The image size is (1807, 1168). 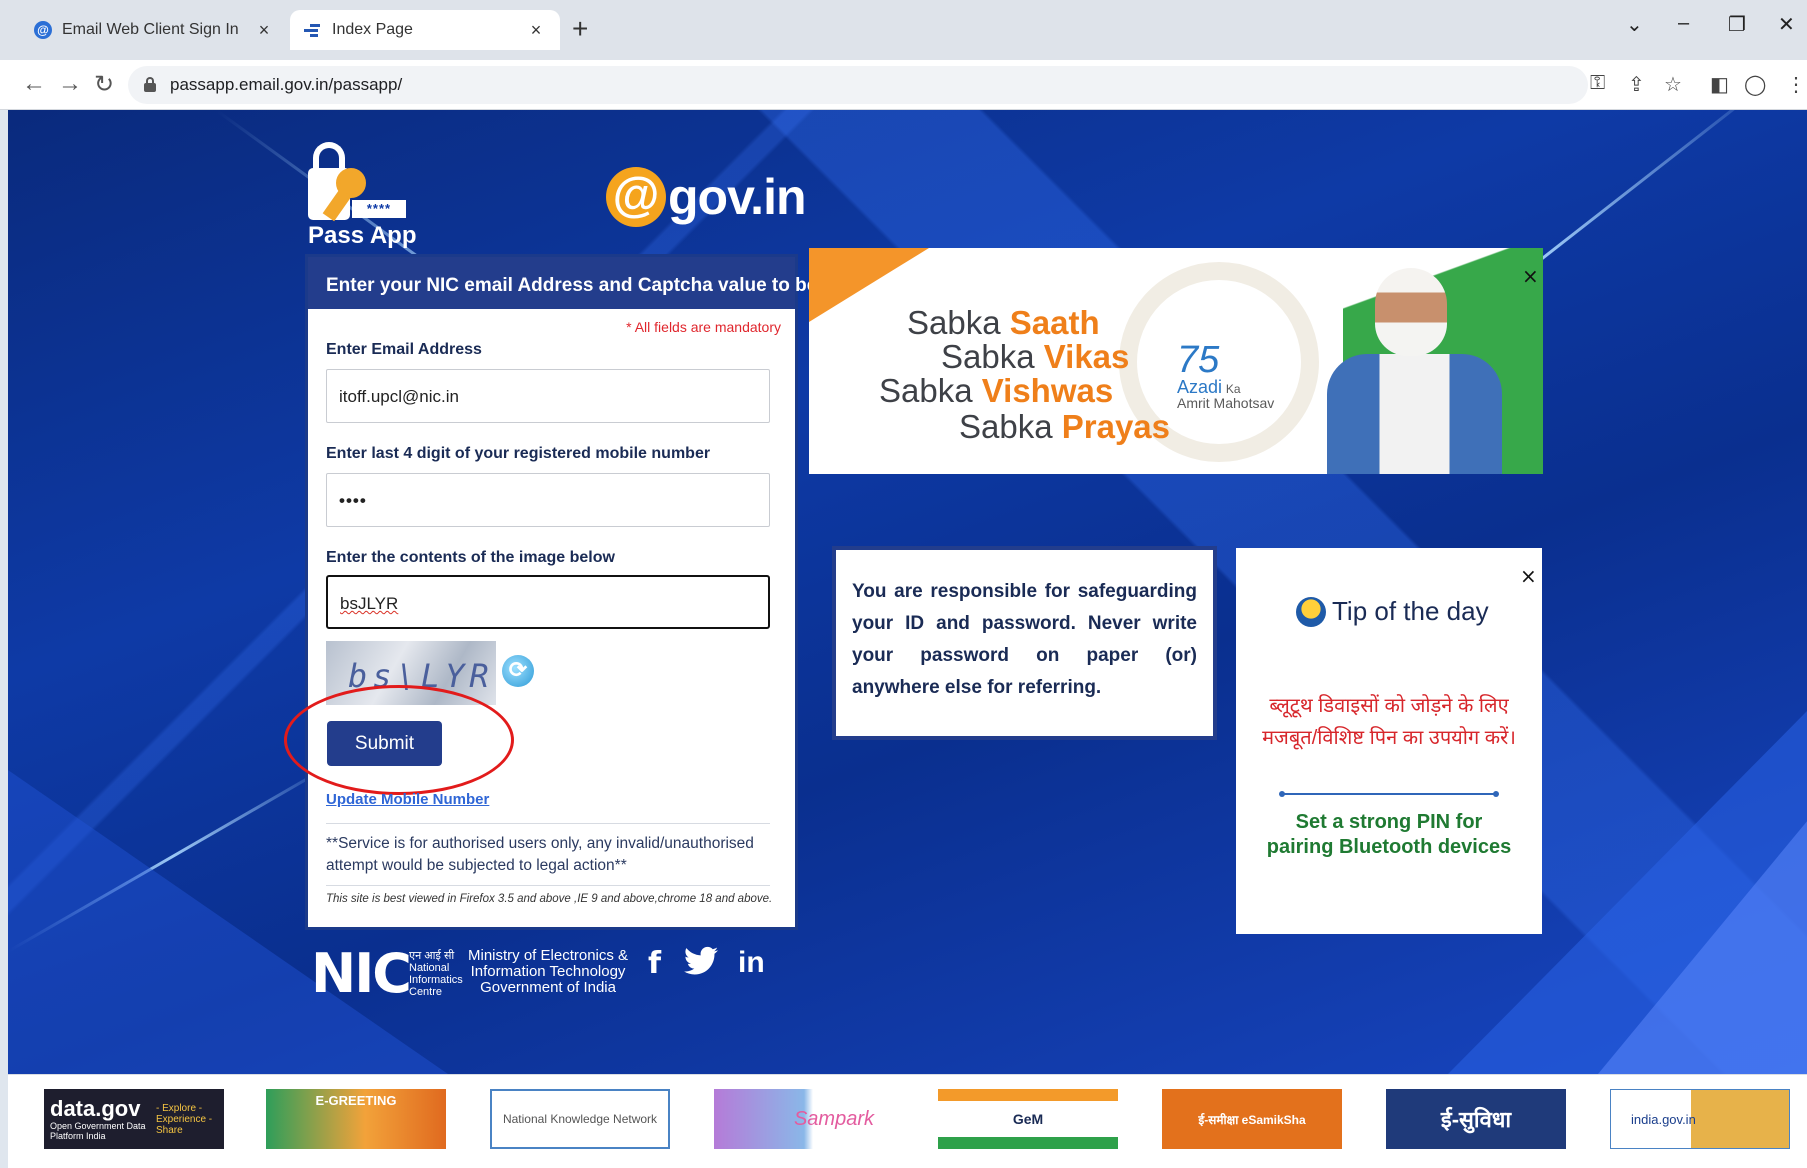 I want to click on nic-line: Informatics, so click(x=436, y=980).